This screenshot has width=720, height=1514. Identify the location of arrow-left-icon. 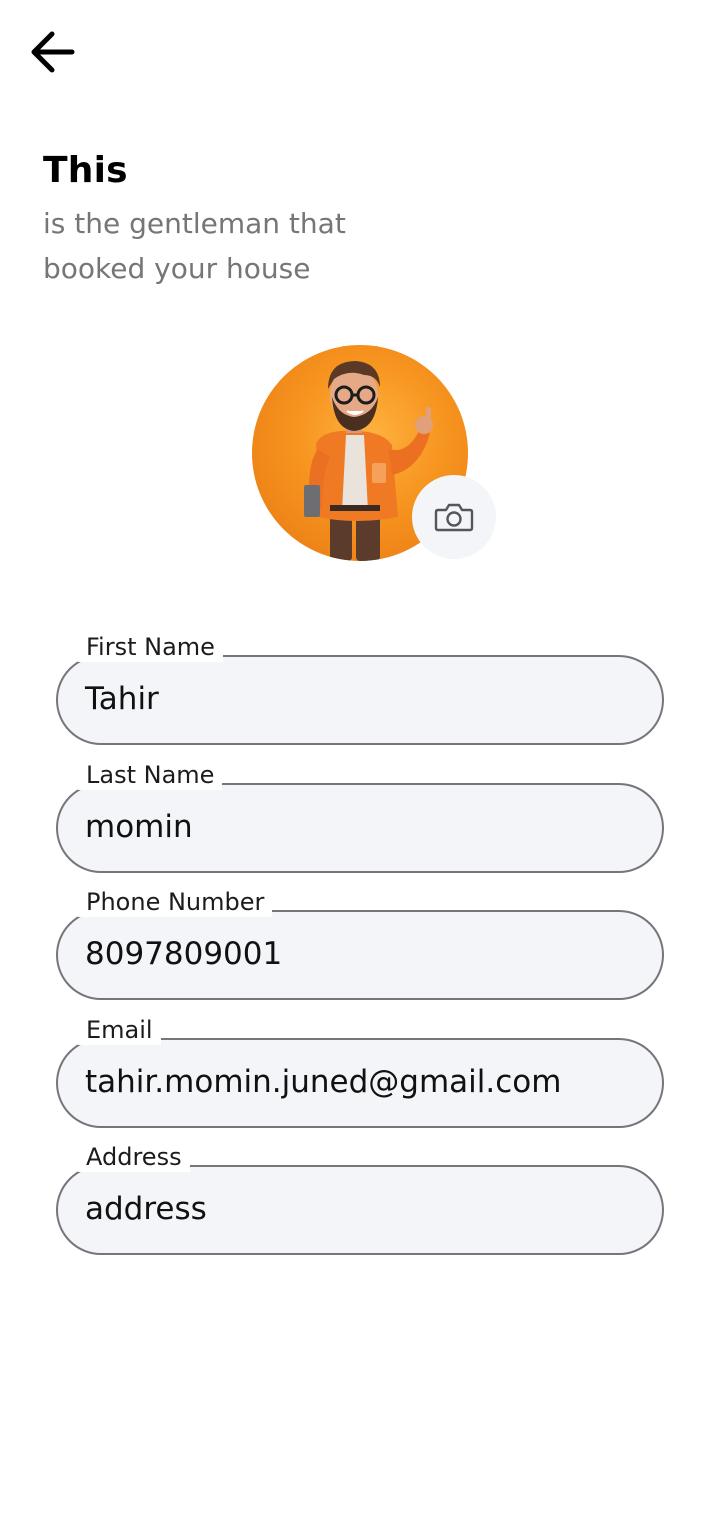
(53, 52).